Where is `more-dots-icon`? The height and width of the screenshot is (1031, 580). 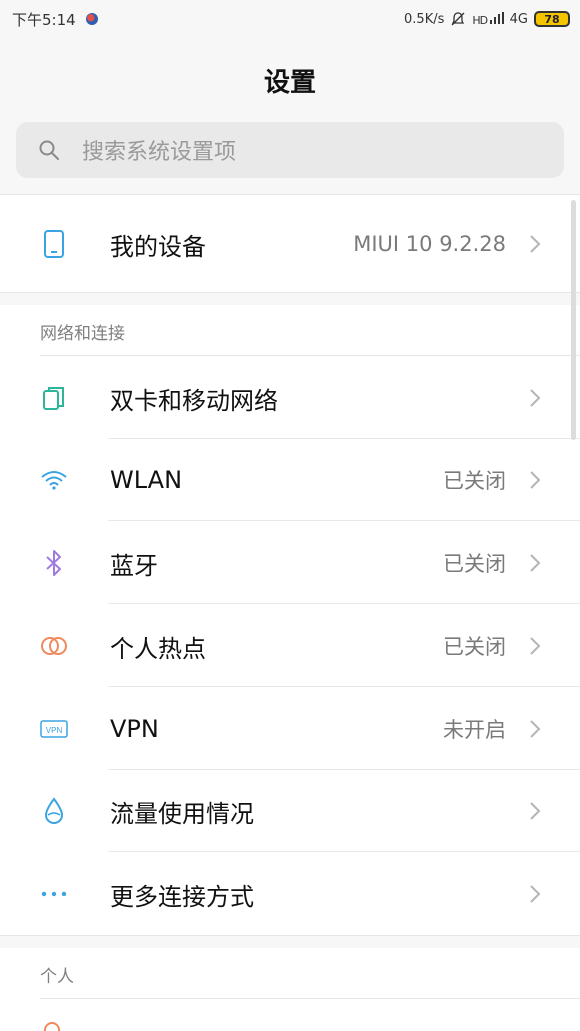 more-dots-icon is located at coordinates (54, 894).